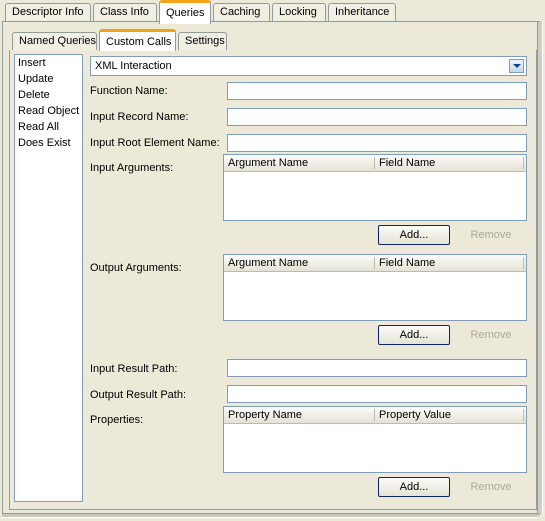  Describe the element at coordinates (155, 143) in the screenshot. I see `input-root-element-name-label: Input Root Element Name:` at that location.